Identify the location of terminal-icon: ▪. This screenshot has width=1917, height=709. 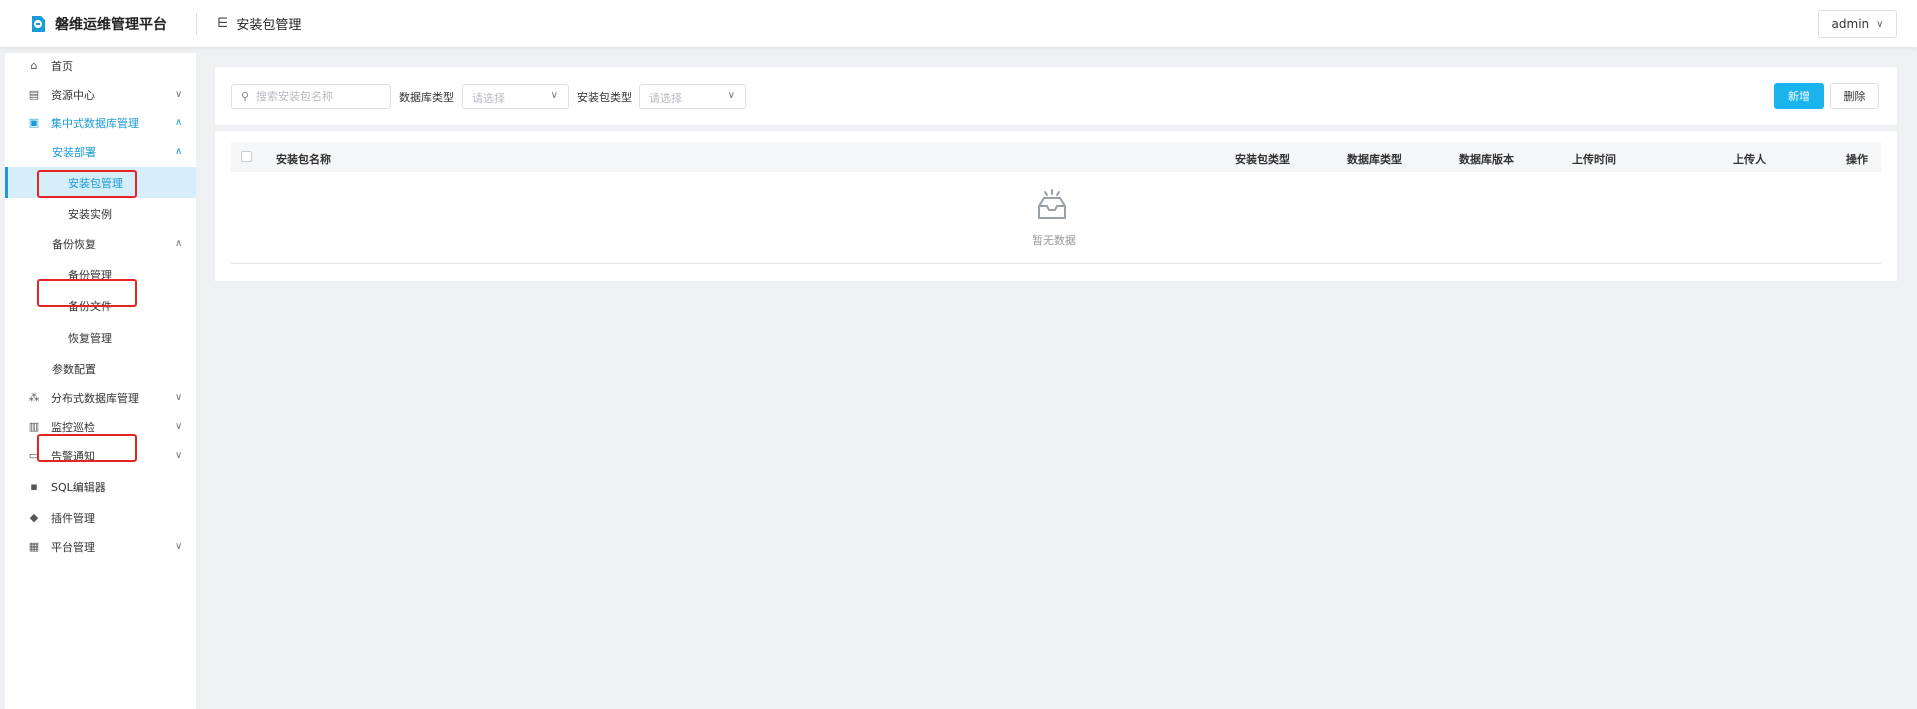
(34, 486).